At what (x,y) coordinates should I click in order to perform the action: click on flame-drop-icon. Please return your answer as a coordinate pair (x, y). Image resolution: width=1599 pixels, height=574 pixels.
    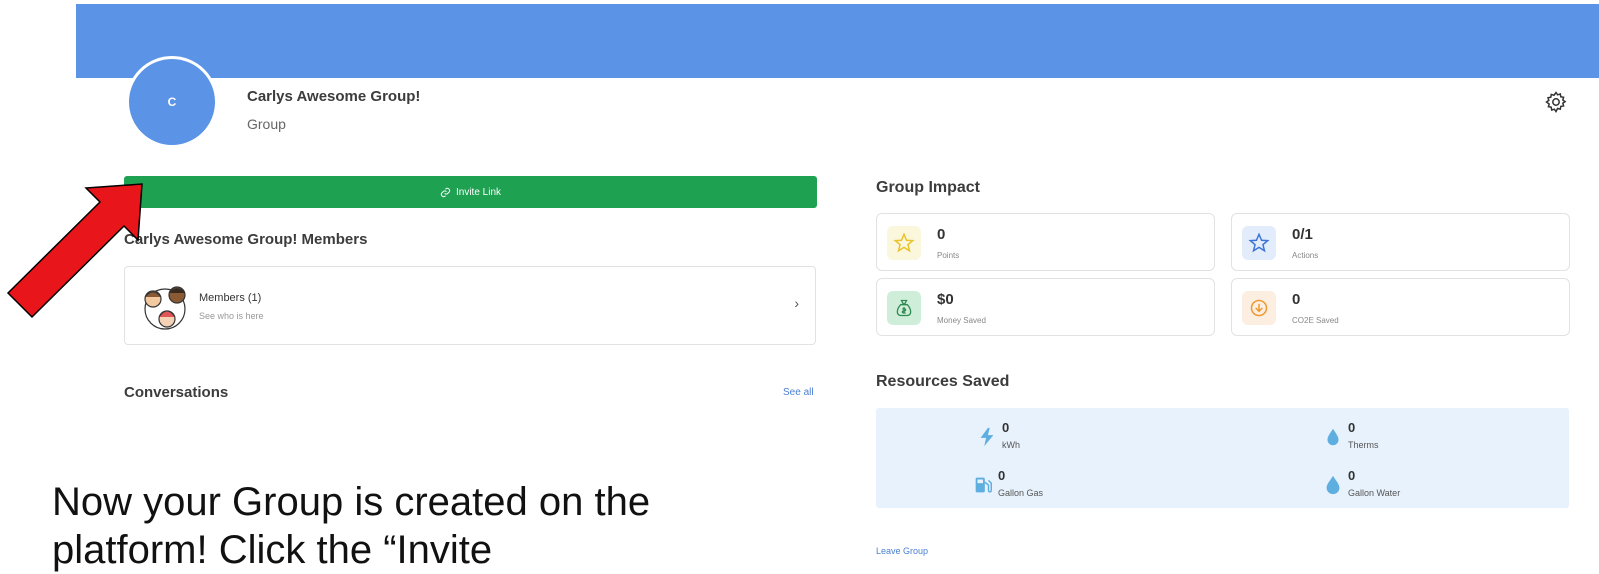
    Looking at the image, I should click on (1333, 437).